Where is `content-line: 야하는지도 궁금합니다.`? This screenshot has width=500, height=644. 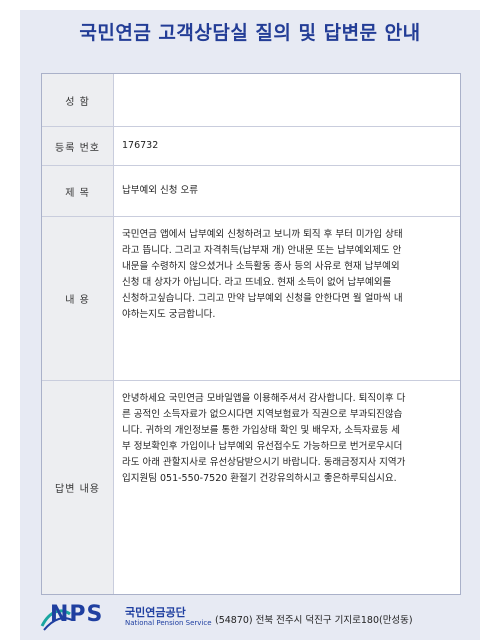
content-line: 야하는지도 궁금합니다. is located at coordinates (169, 314).